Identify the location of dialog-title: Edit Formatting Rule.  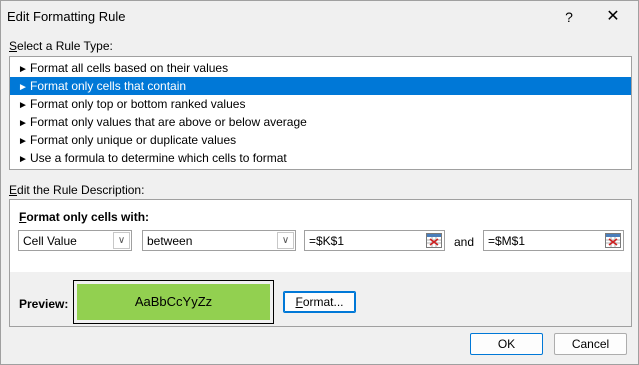
(66, 16).